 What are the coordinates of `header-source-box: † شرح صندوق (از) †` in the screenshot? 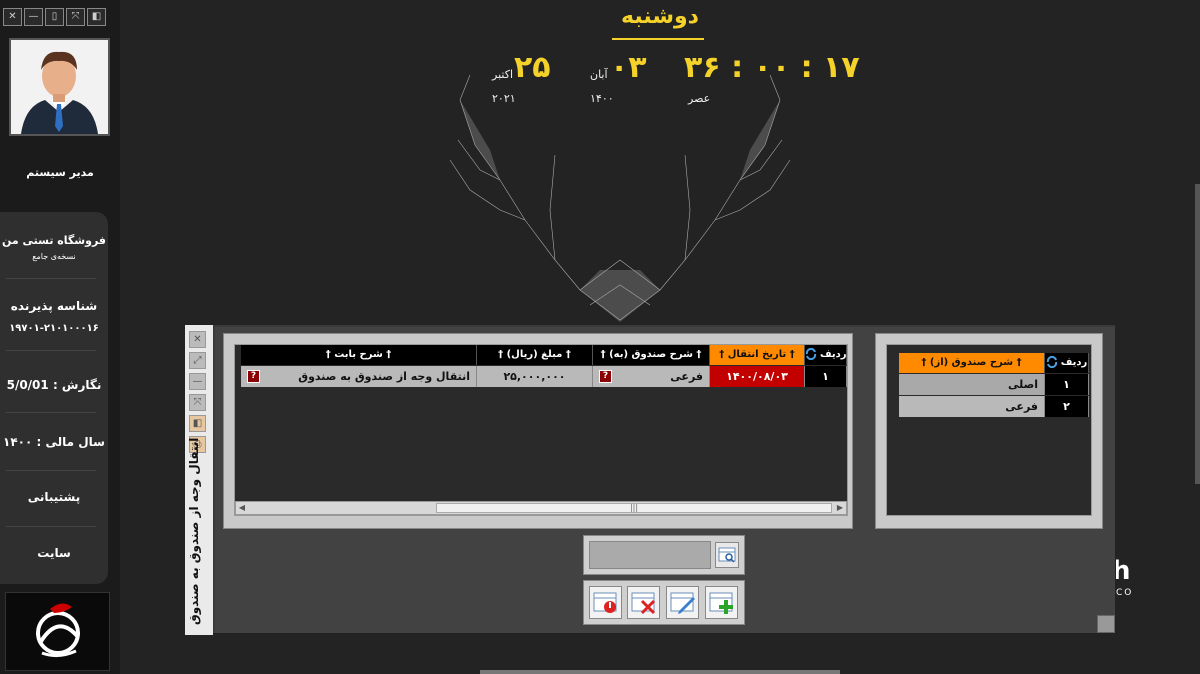 It's located at (972, 363).